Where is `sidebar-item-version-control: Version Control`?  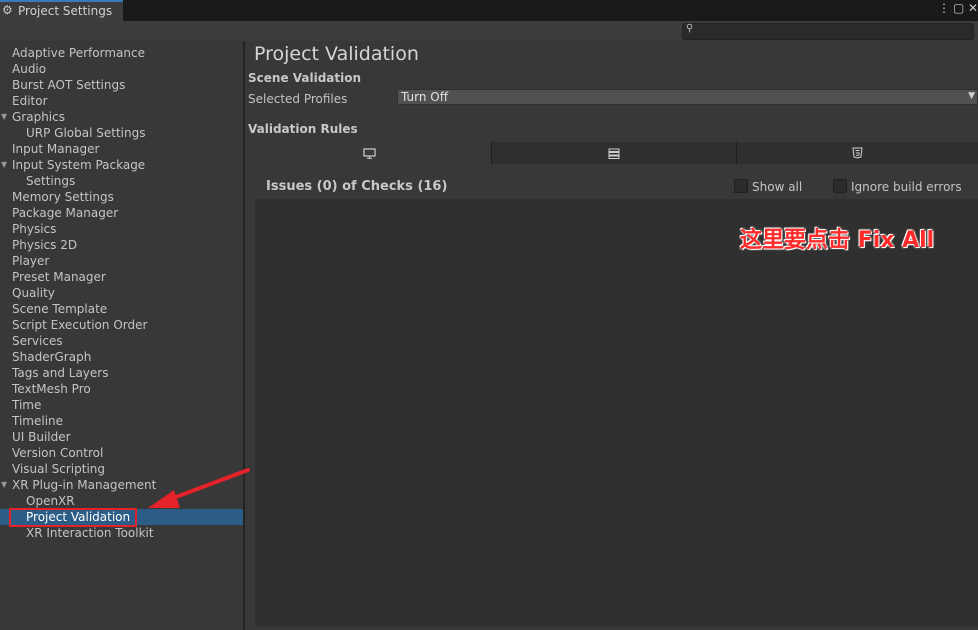
sidebar-item-version-control: Version Control is located at coordinates (121, 453).